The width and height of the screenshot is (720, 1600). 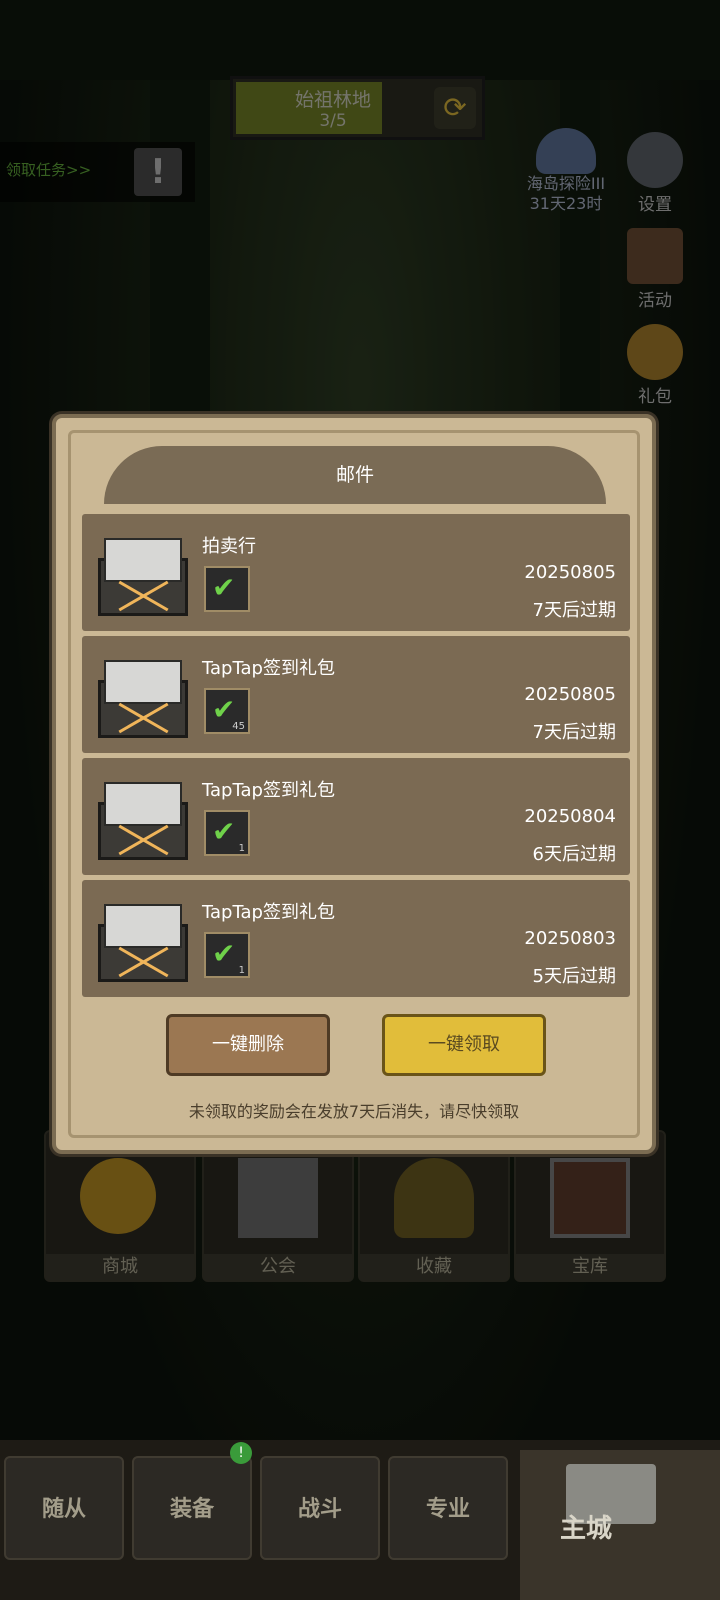 What do you see at coordinates (320, 1508) in the screenshot?
I see `tab-battle: 战斗` at bounding box center [320, 1508].